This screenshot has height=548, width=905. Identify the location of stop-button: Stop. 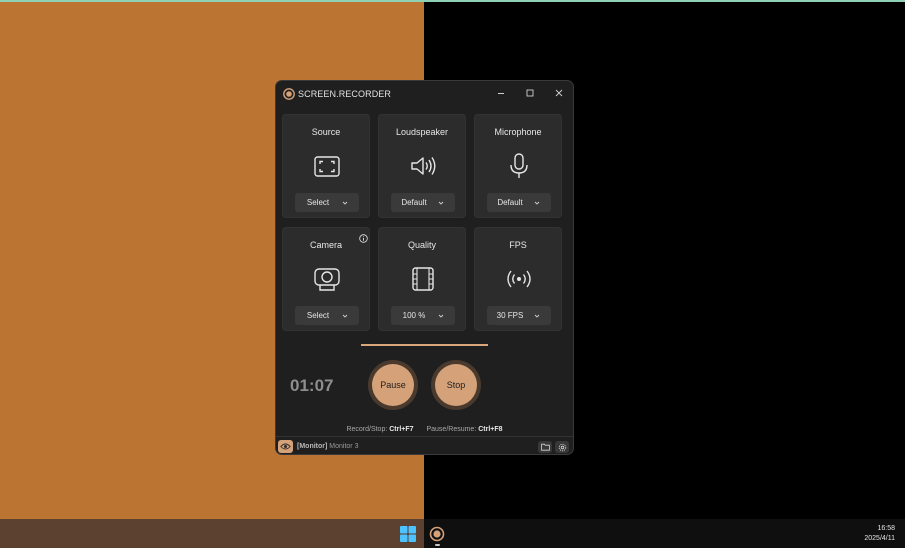
(456, 385).